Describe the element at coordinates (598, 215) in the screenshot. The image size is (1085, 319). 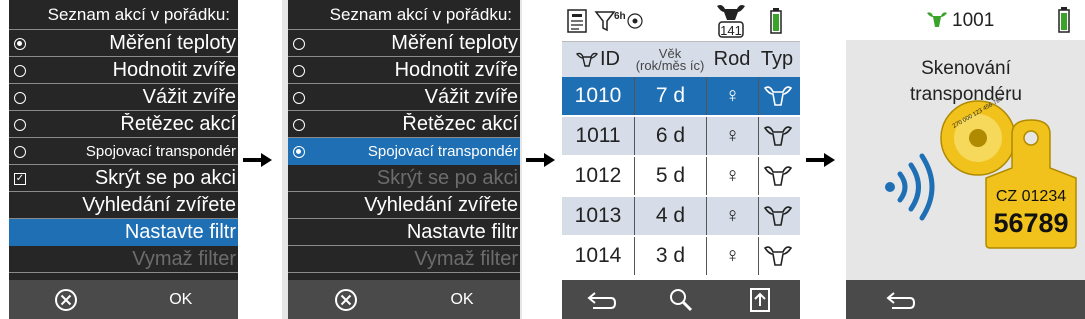
I see `cell-id: 1013` at that location.